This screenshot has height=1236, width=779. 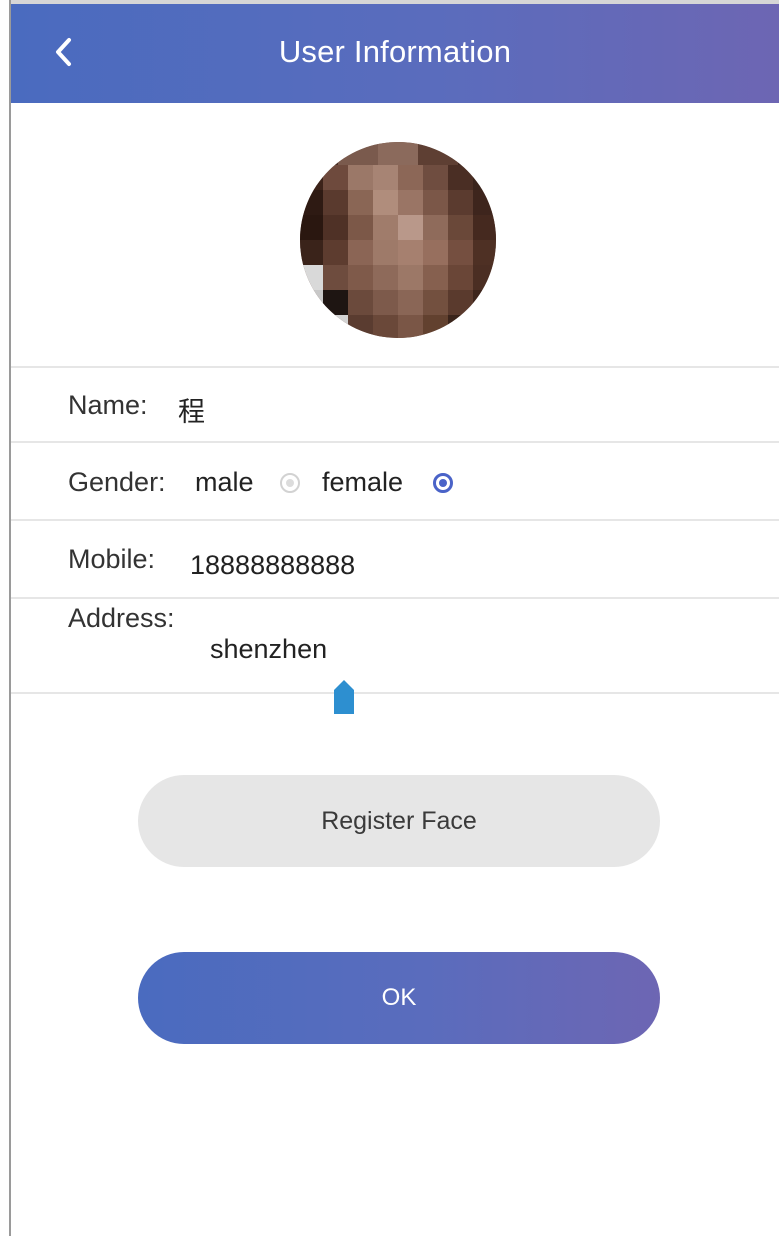 What do you see at coordinates (10, 618) in the screenshot?
I see `window-left-edge` at bounding box center [10, 618].